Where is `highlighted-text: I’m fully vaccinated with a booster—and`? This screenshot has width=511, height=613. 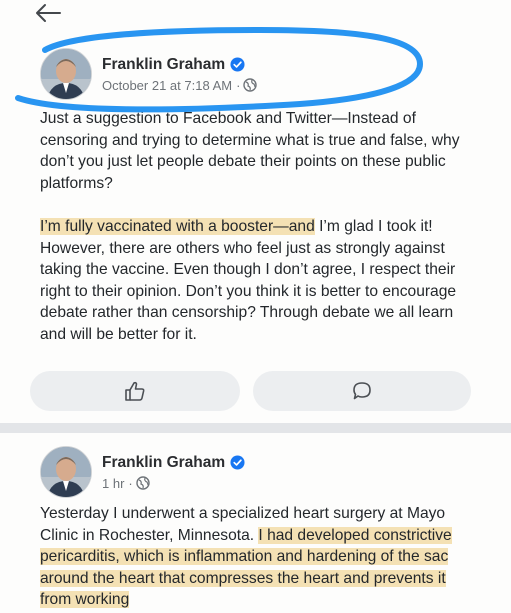
highlighted-text: I’m fully vaccinated with a booster—and is located at coordinates (177, 226).